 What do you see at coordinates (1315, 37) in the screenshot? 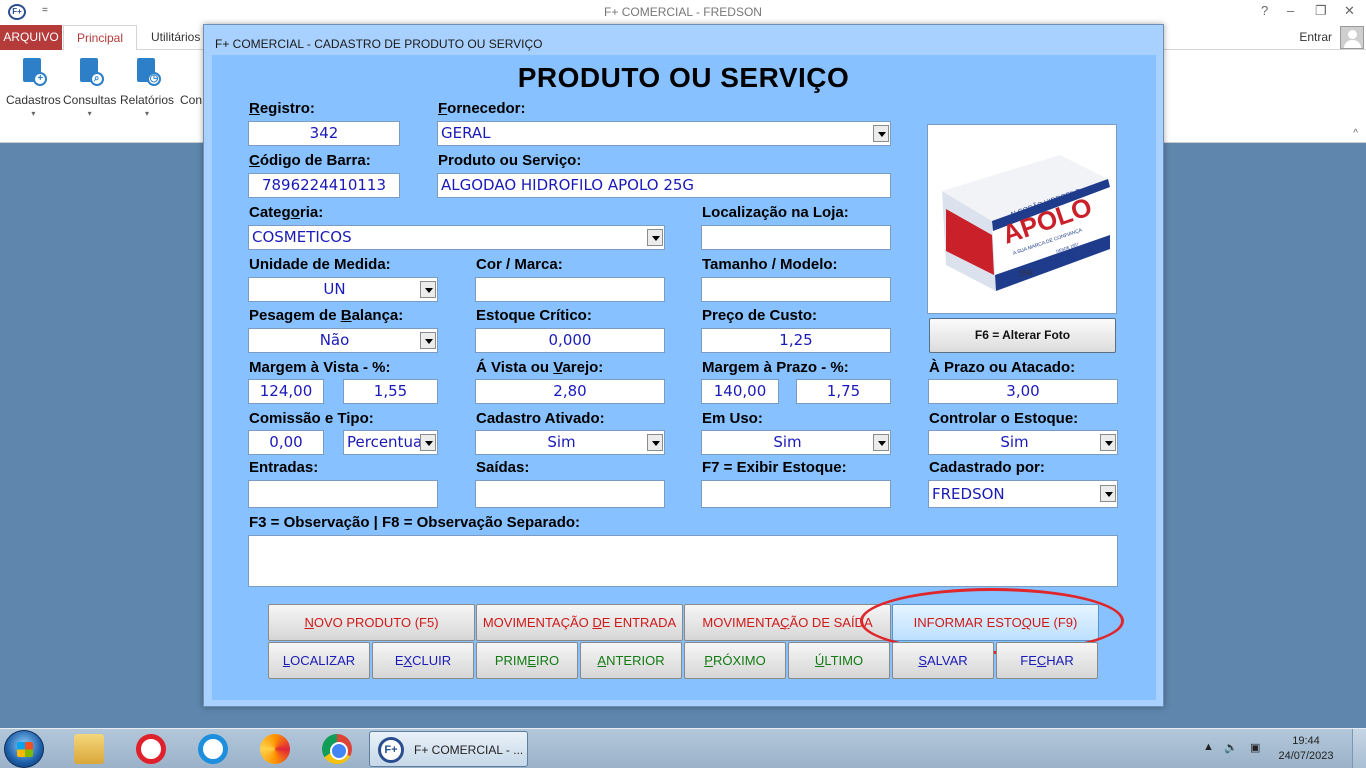
I see `signin-link: Entrar` at bounding box center [1315, 37].